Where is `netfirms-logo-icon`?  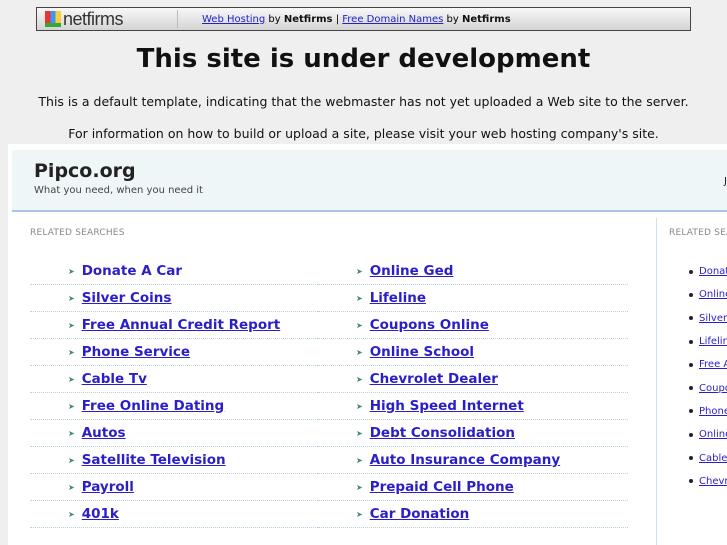 netfirms-logo-icon is located at coordinates (53, 19).